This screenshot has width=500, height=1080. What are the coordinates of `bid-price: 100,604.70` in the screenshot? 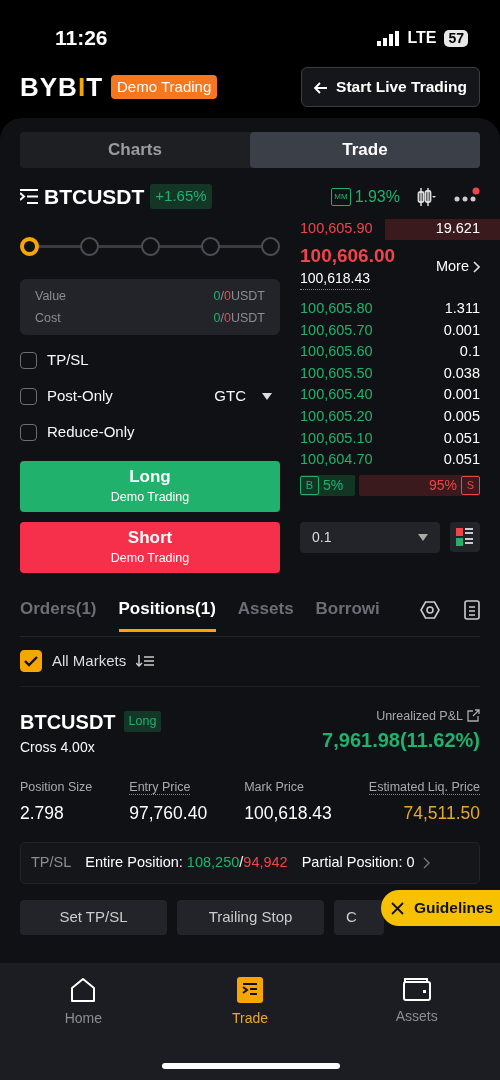 It's located at (336, 460).